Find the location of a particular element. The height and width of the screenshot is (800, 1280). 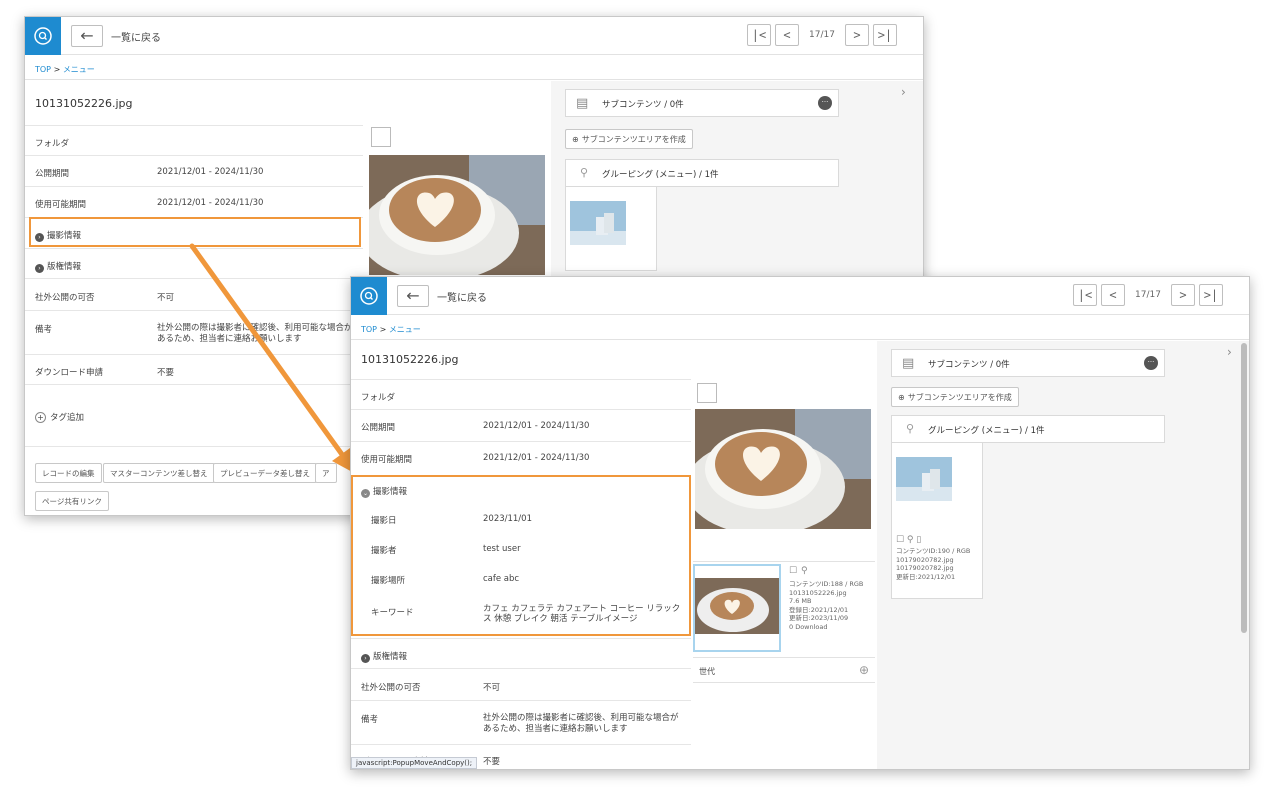

scrollbar is located at coordinates (1244, 488).